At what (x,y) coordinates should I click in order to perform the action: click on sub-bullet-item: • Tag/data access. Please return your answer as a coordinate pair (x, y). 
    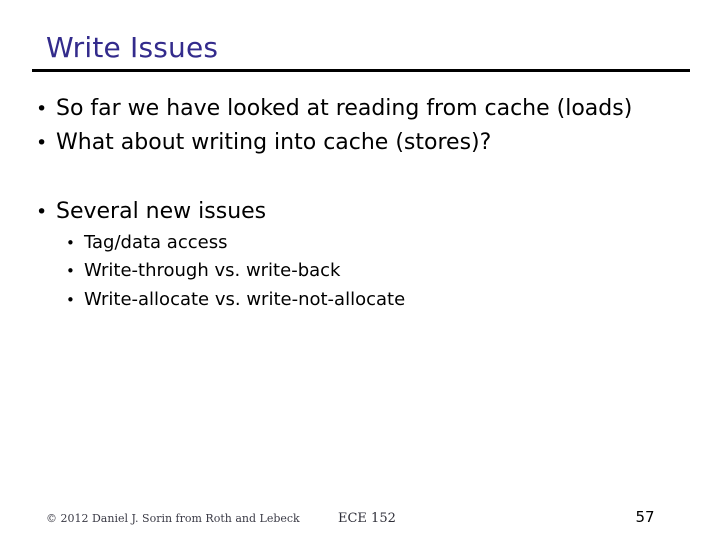
    Looking at the image, I should click on (146, 243).